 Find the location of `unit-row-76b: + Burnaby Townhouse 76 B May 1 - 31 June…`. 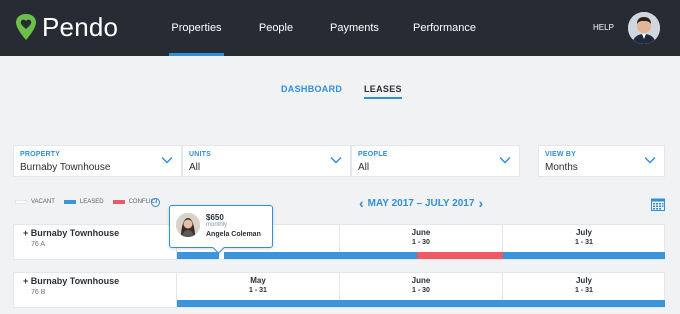

unit-row-76b: + Burnaby Townhouse 76 B May 1 - 31 June… is located at coordinates (339, 290).